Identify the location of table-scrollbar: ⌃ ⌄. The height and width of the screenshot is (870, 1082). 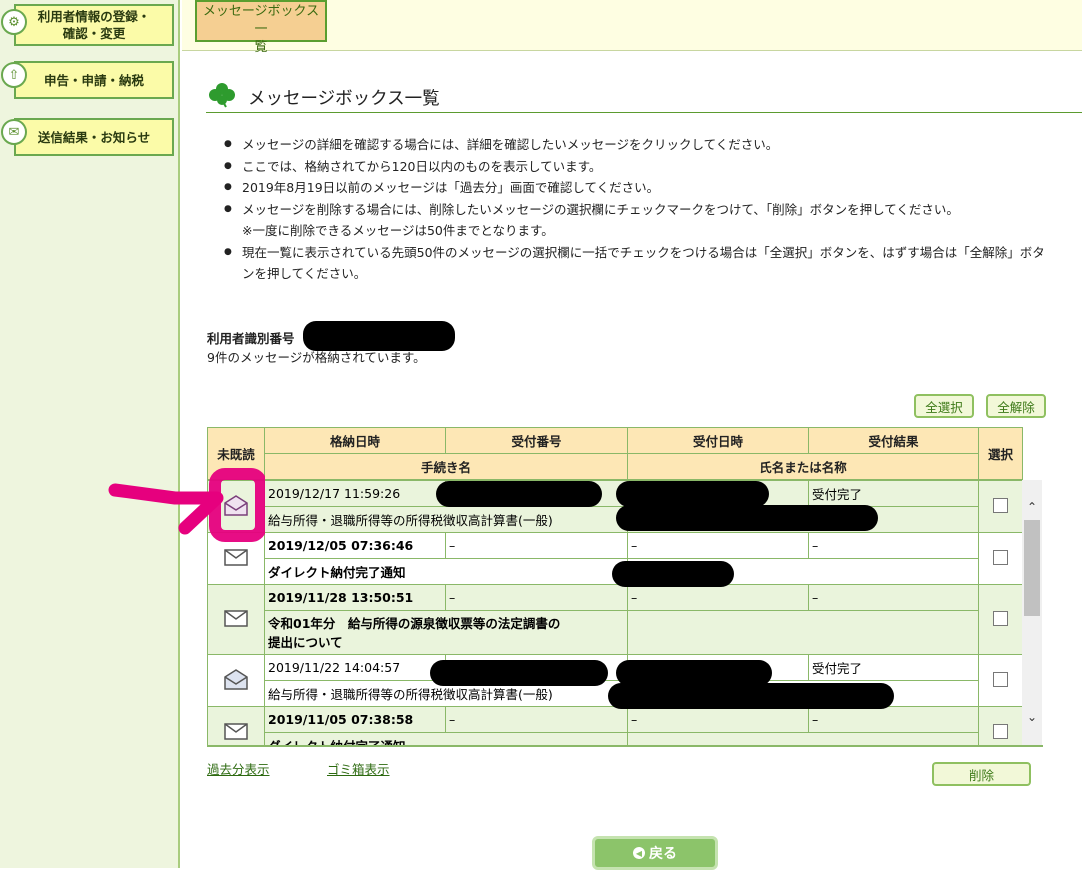
(1032, 612).